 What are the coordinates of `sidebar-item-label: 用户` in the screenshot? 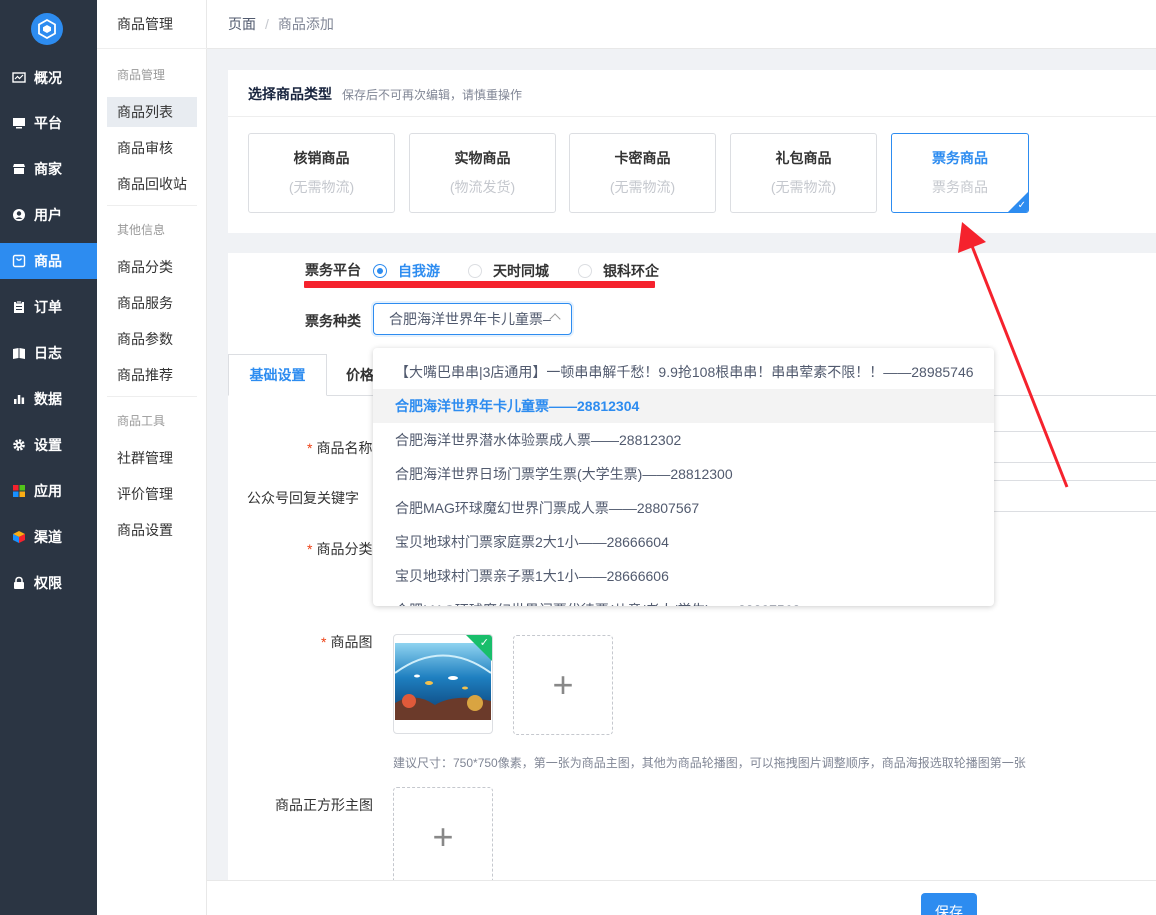 It's located at (48, 215).